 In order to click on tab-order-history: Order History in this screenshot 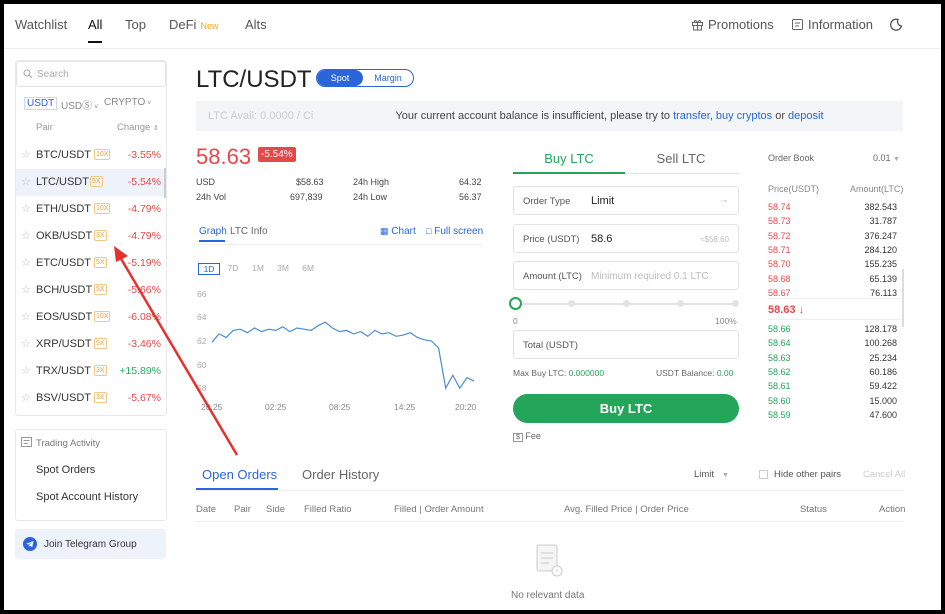, I will do `click(340, 474)`.